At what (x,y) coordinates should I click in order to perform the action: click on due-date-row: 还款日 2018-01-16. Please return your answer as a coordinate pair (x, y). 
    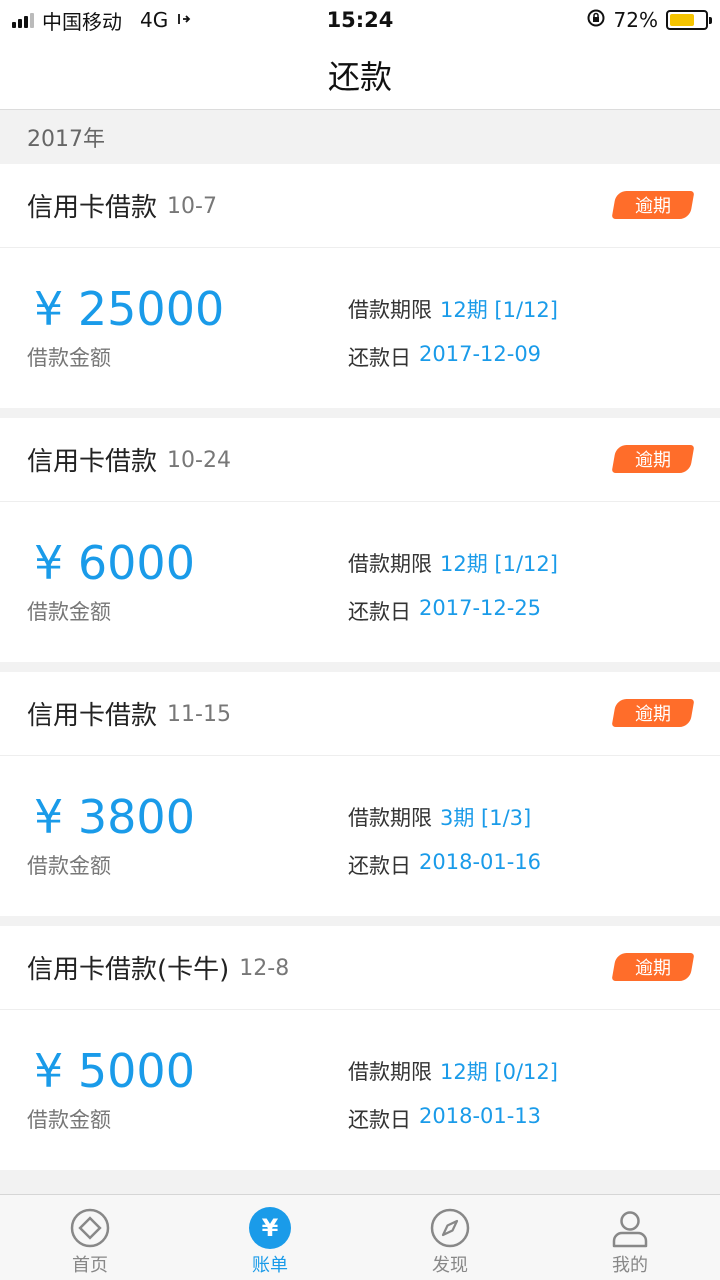
    Looking at the image, I should click on (444, 865).